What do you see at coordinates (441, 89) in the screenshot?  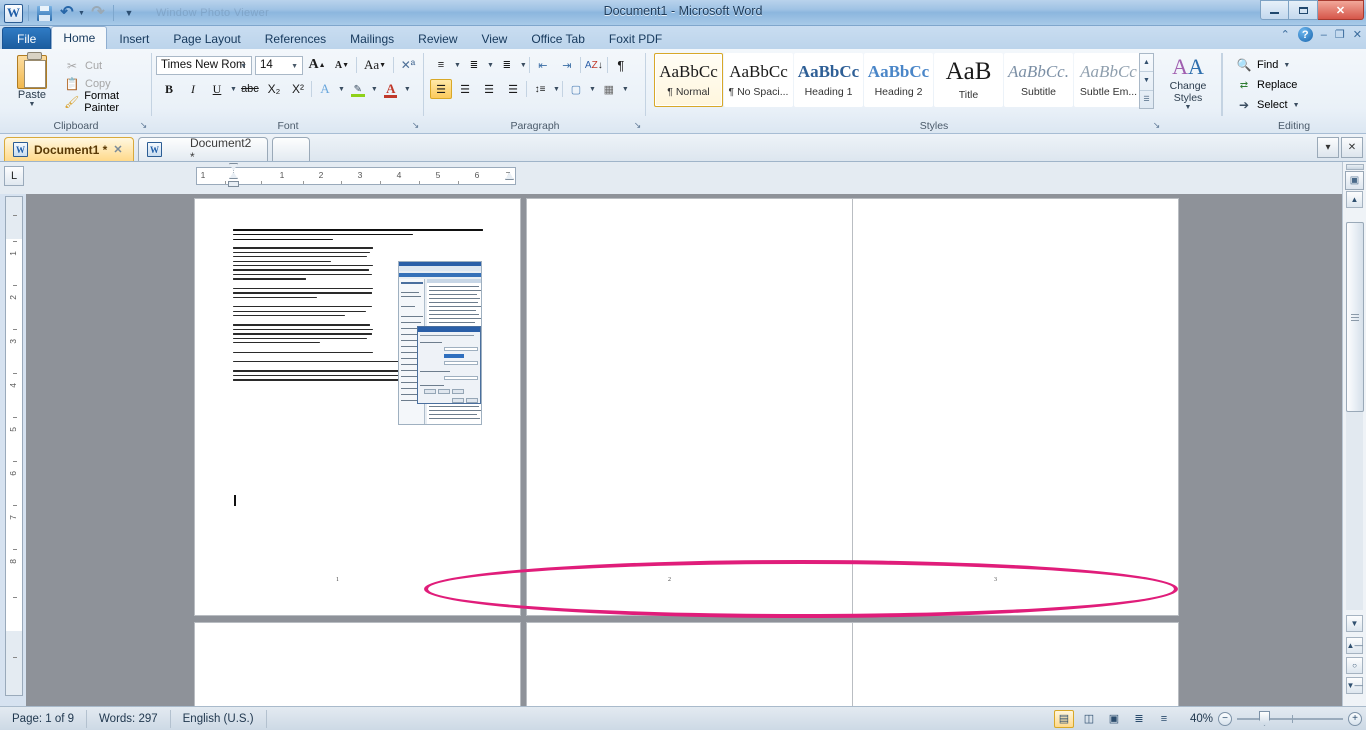 I see `align-left-button: ☰` at bounding box center [441, 89].